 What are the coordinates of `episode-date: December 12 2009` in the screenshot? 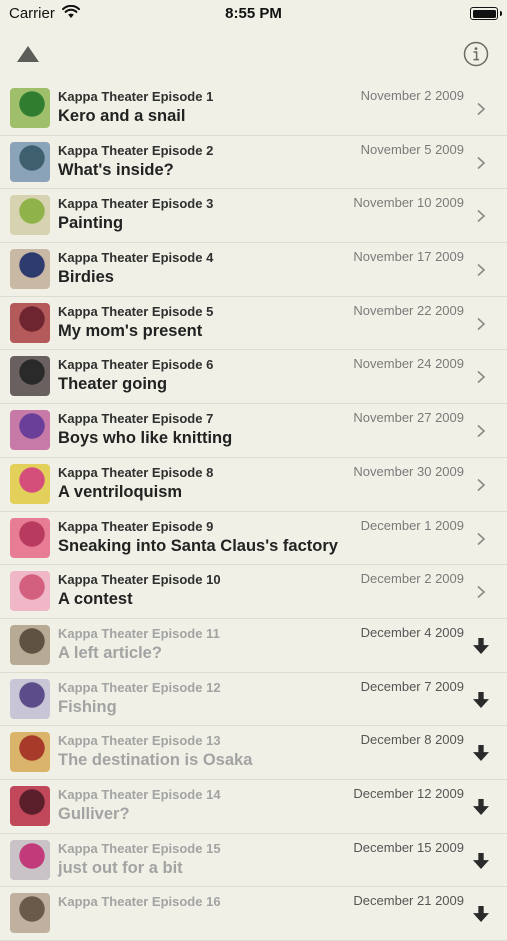 It's located at (408, 793).